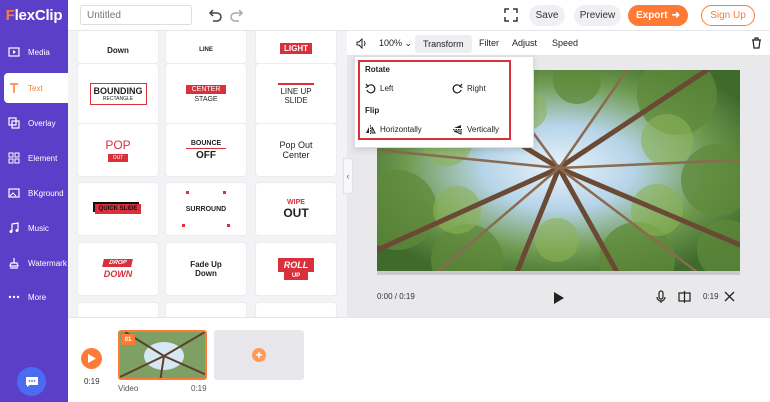 The image size is (770, 402). What do you see at coordinates (206, 94) in the screenshot?
I see `template-card: CENTER STAGE` at bounding box center [206, 94].